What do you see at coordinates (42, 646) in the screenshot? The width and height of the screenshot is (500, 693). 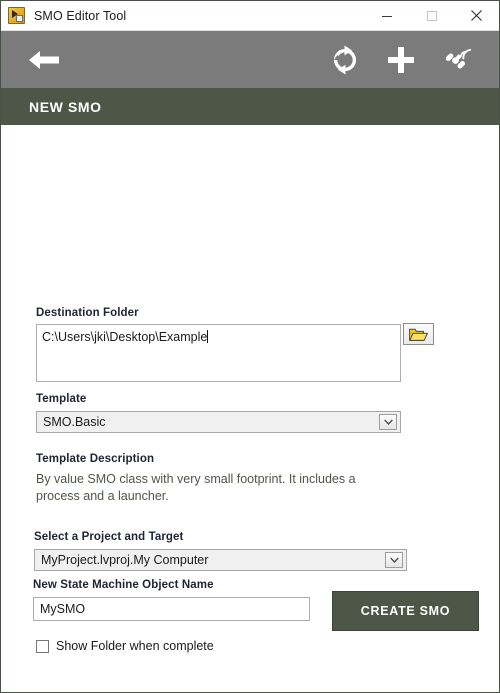 I see `show-folder-checkbox` at bounding box center [42, 646].